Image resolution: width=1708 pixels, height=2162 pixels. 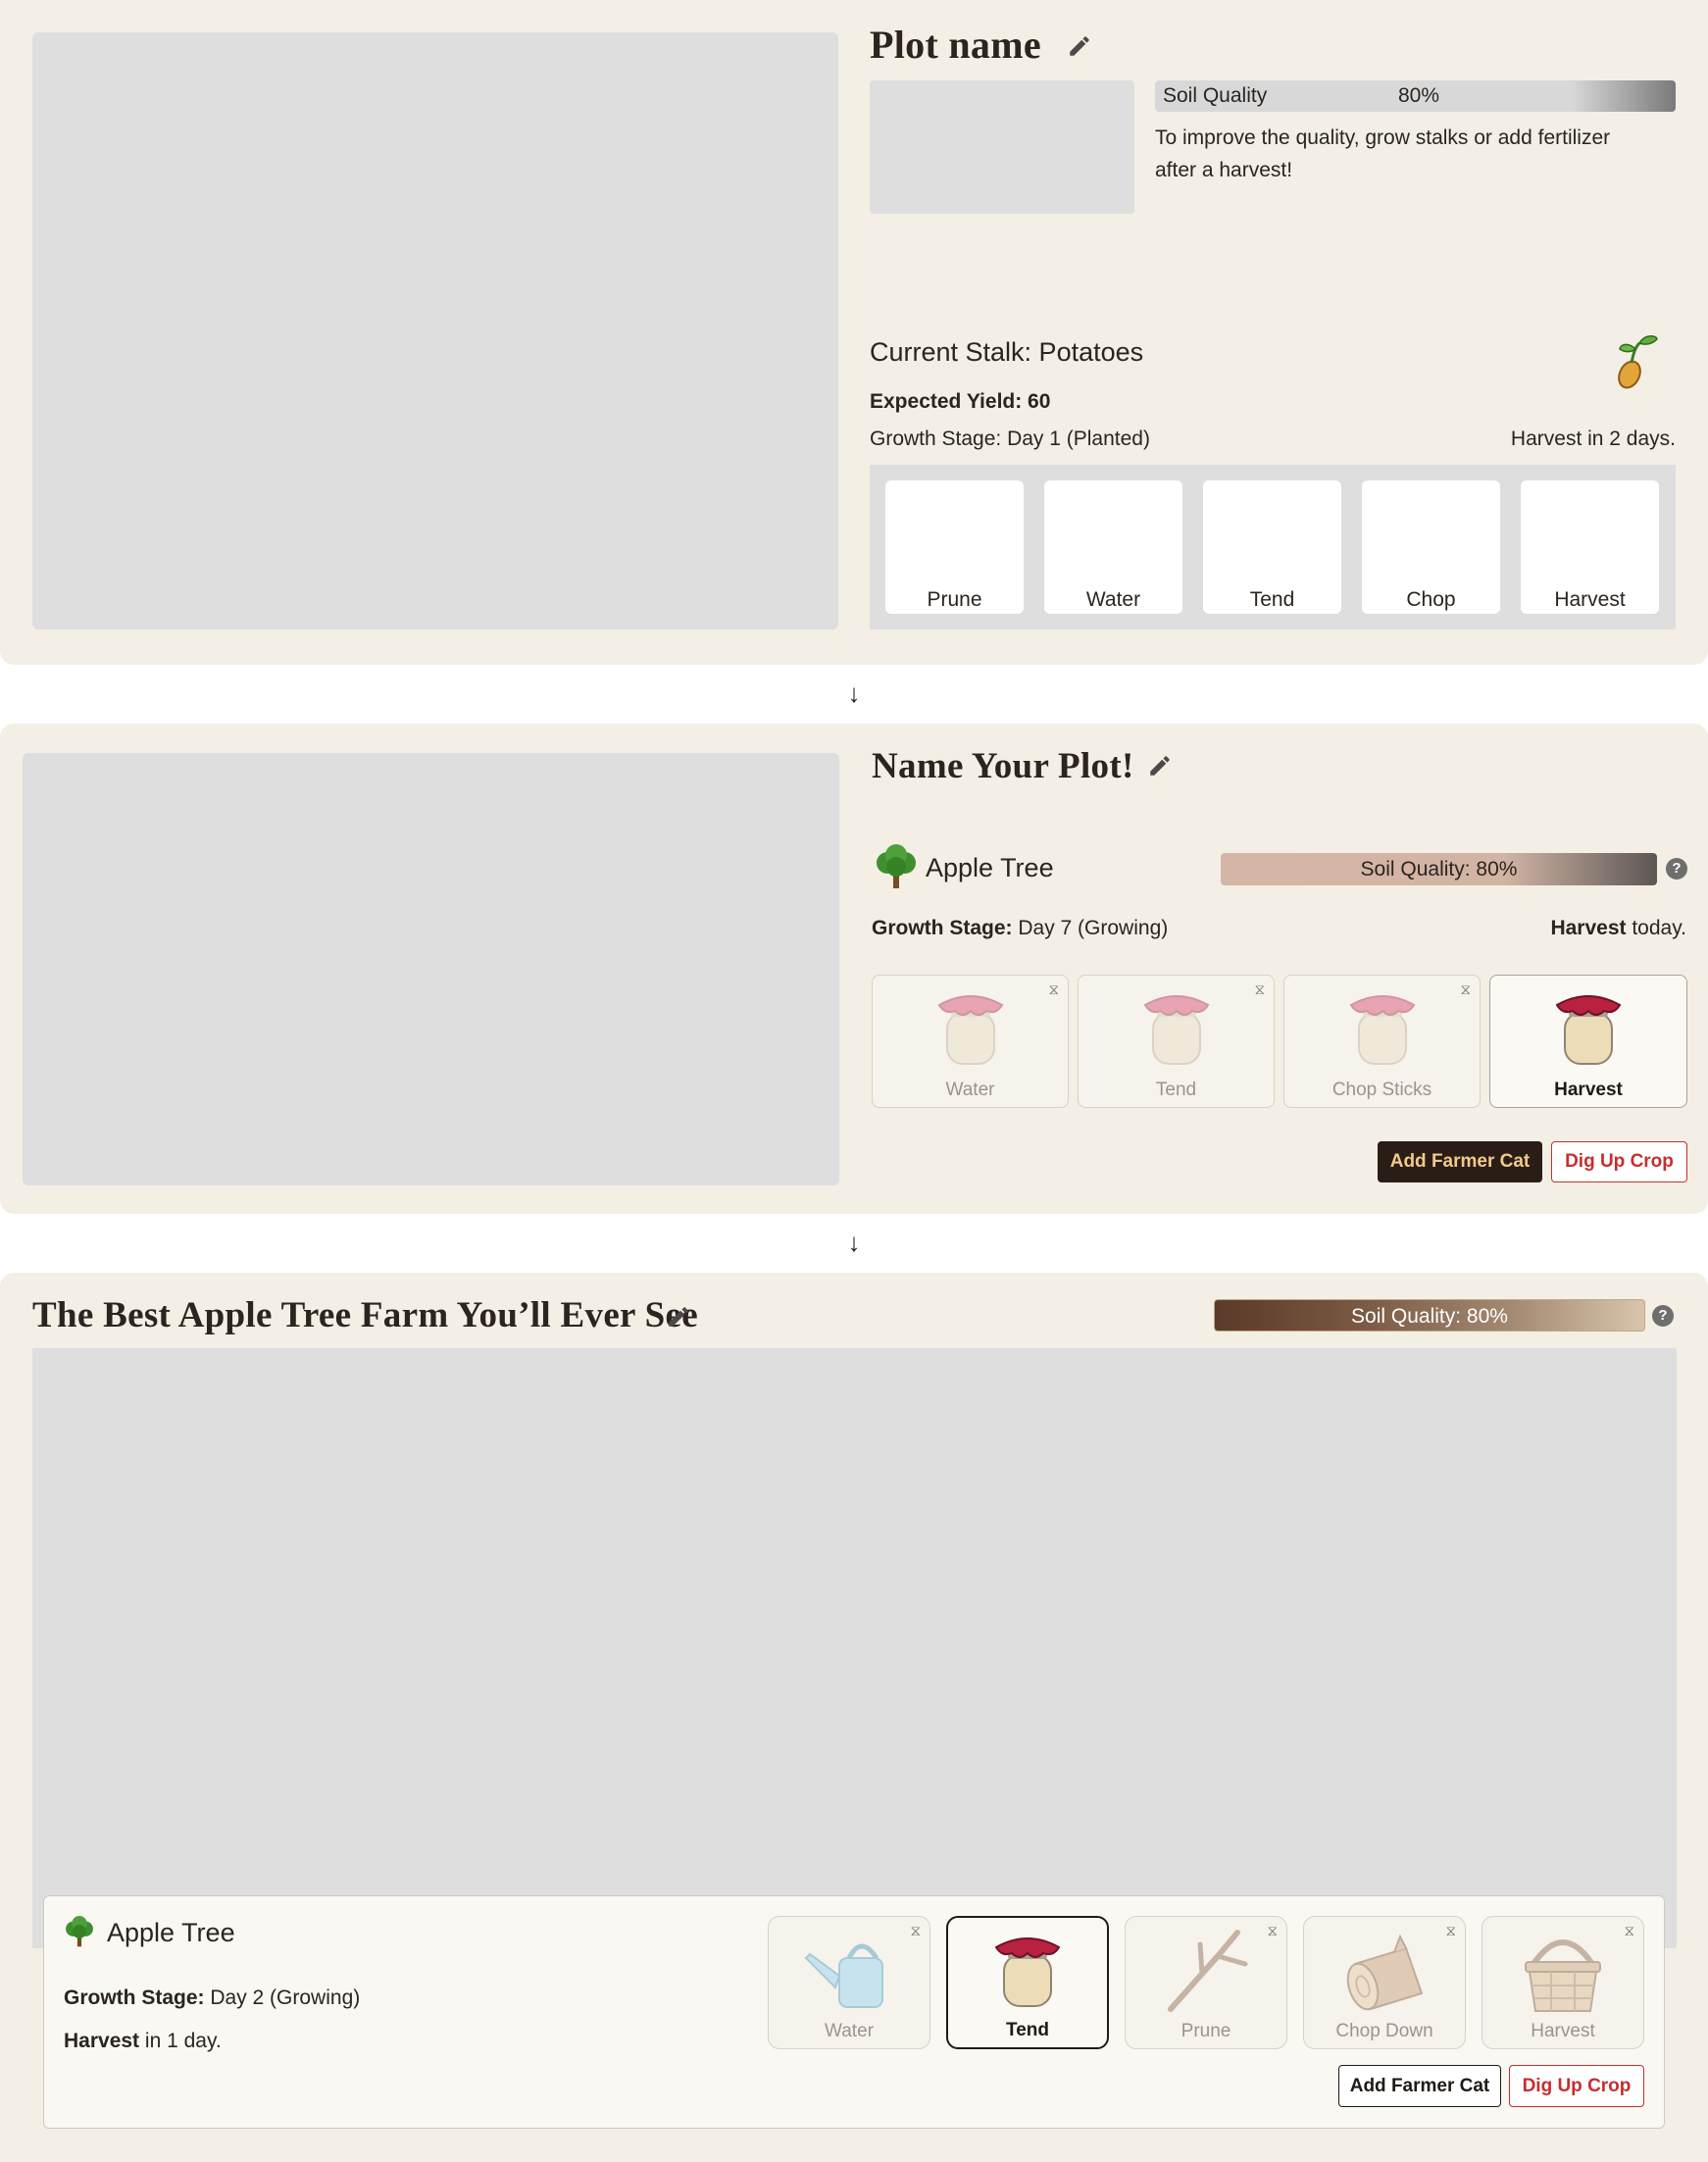 I want to click on action-prune-button: ⧖ Prune, so click(x=1206, y=1982).